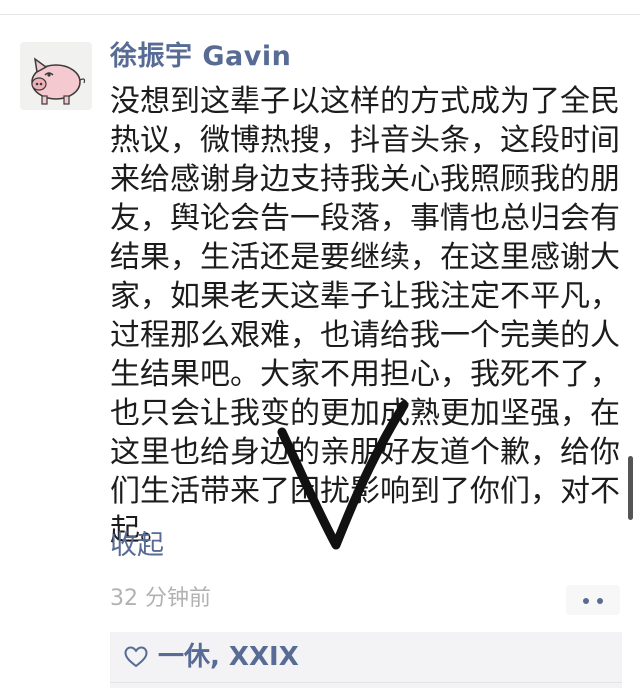 The height and width of the screenshot is (688, 640). Describe the element at coordinates (630, 488) in the screenshot. I see `scrollbar` at that location.